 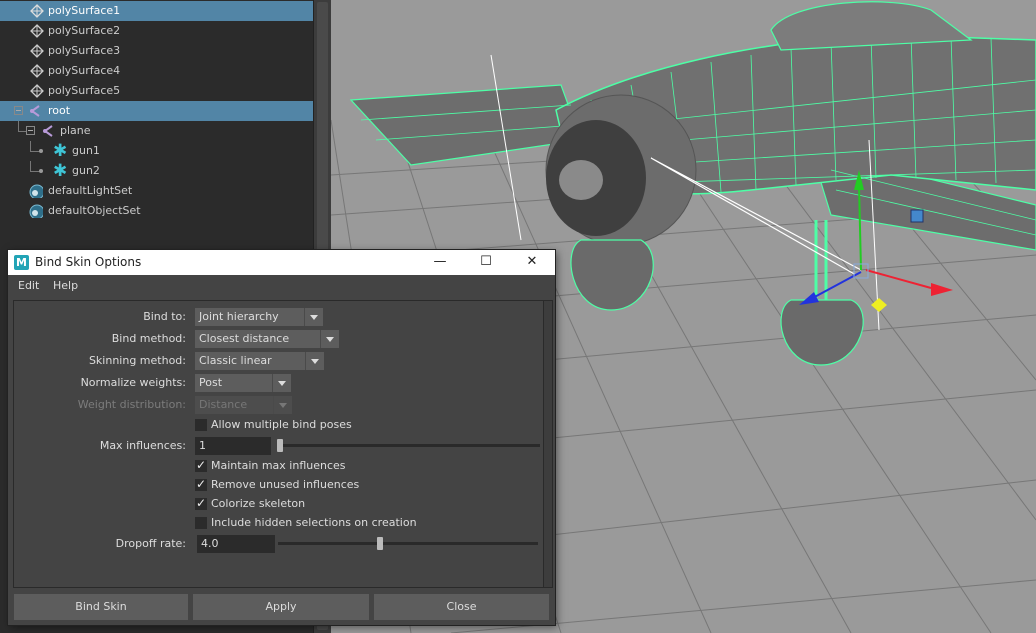 What do you see at coordinates (86, 170) in the screenshot?
I see `outliner-item-label: gun2` at bounding box center [86, 170].